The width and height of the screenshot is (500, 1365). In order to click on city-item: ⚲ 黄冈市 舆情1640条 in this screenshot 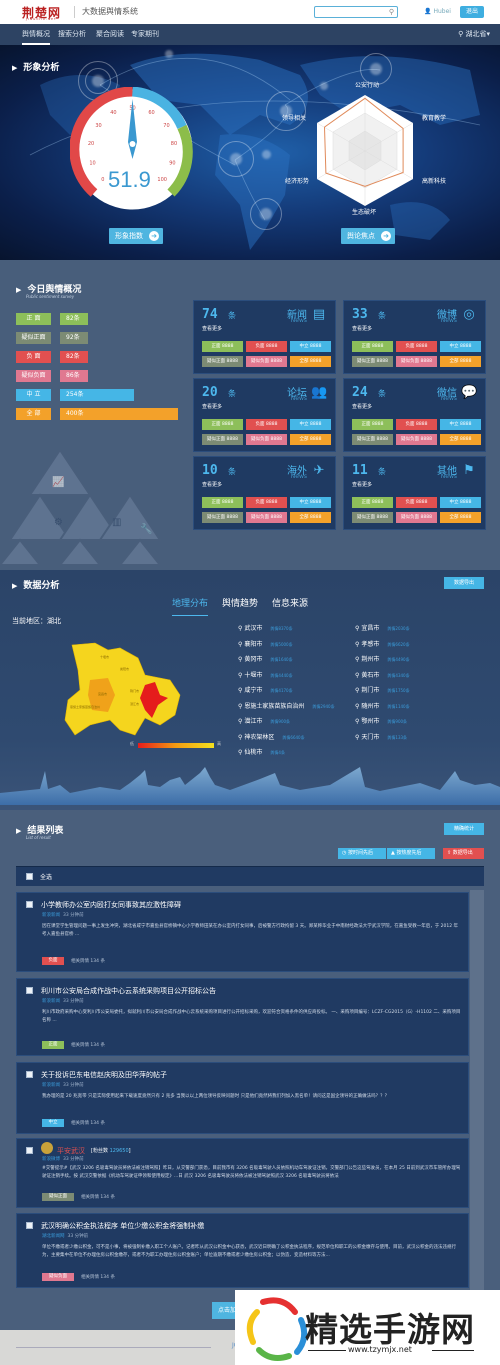, I will do `click(265, 658)`.